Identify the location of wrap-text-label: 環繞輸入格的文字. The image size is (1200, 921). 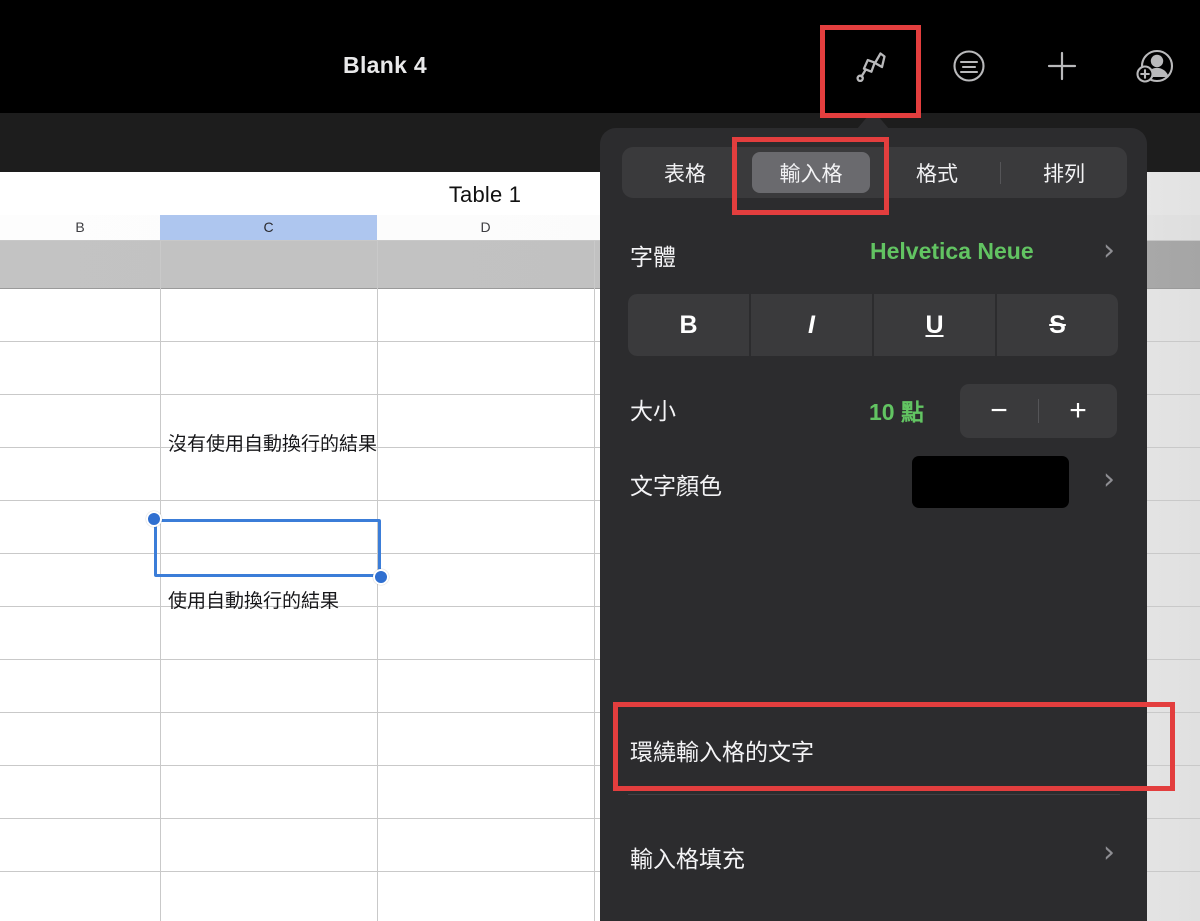
(722, 752).